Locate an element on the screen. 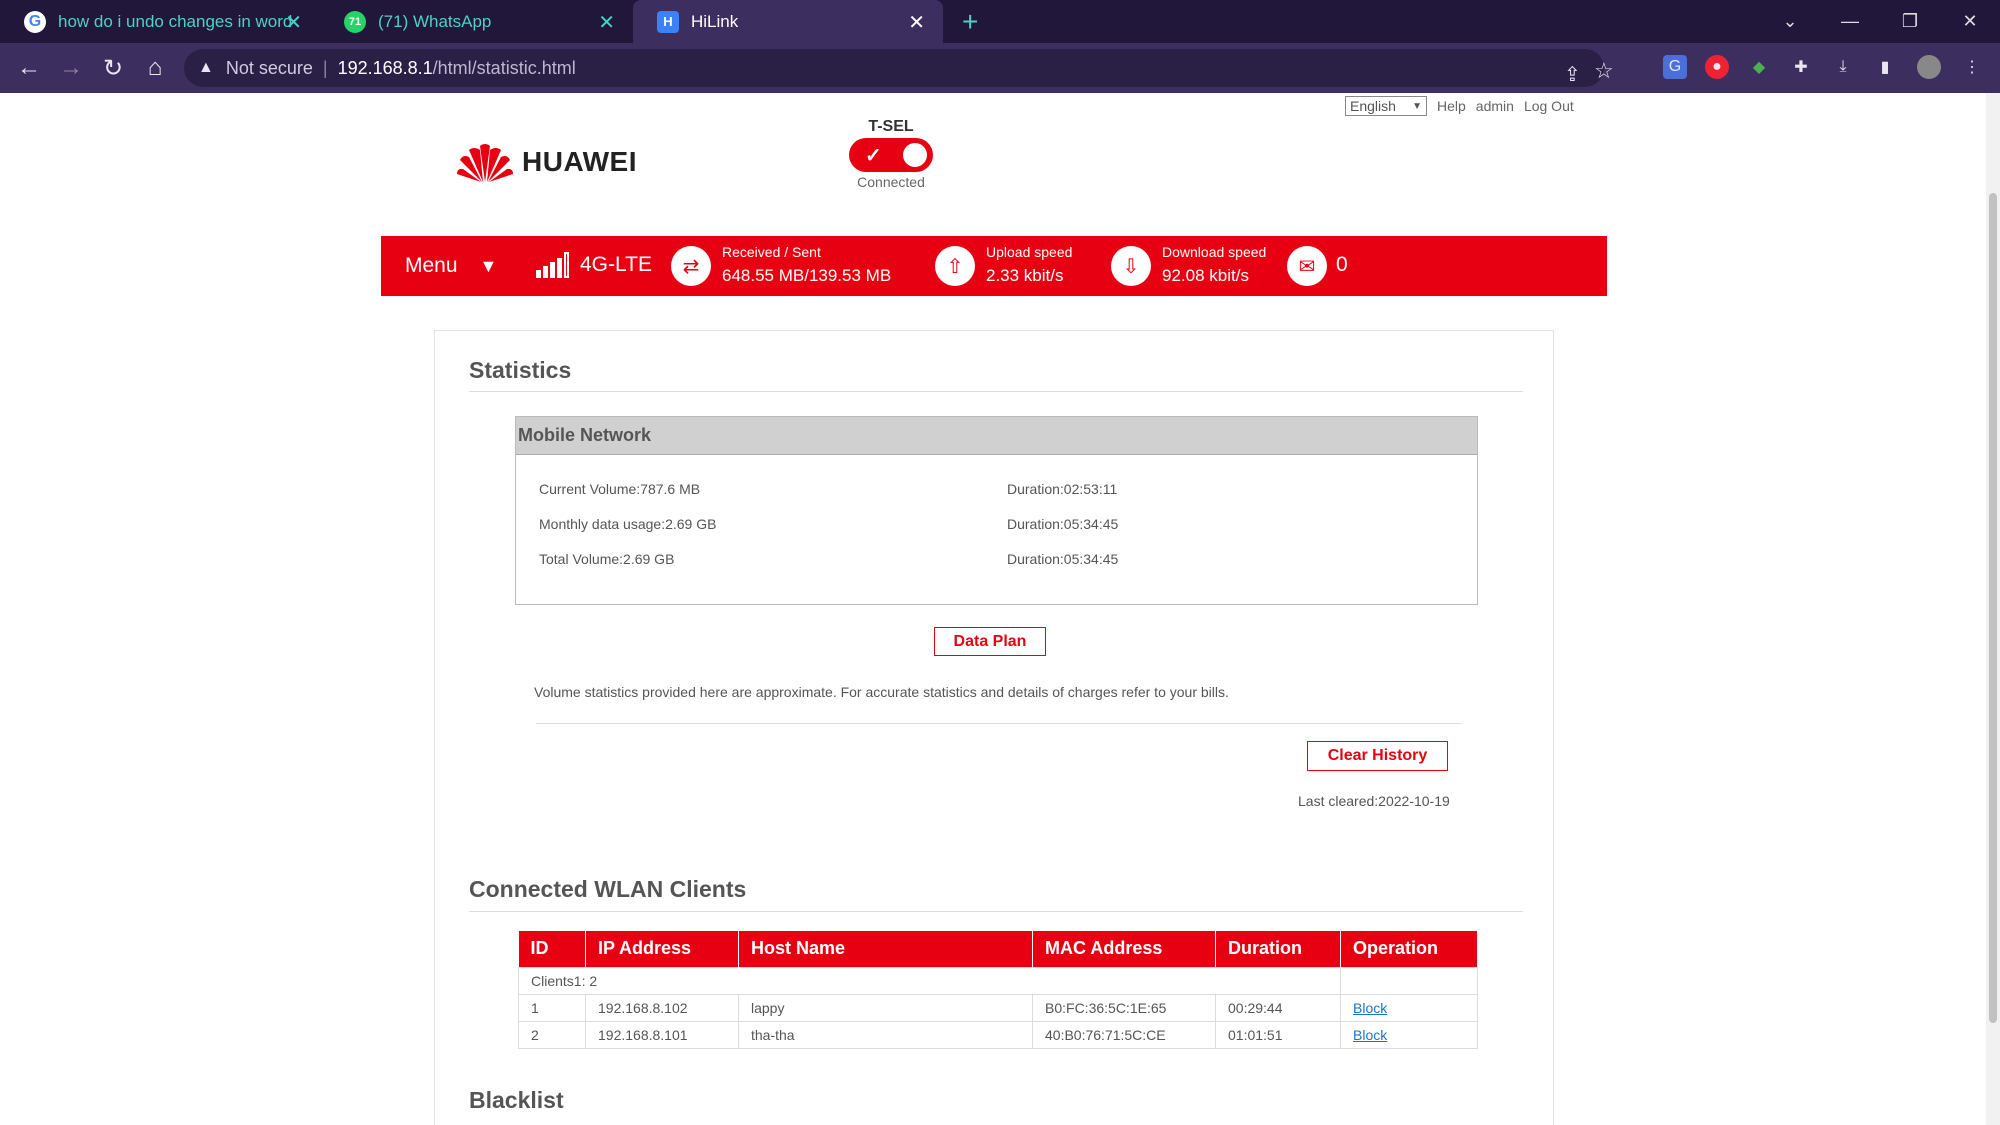 The height and width of the screenshot is (1125, 2000). side-panel-icon: ▮ is located at coordinates (1885, 67).